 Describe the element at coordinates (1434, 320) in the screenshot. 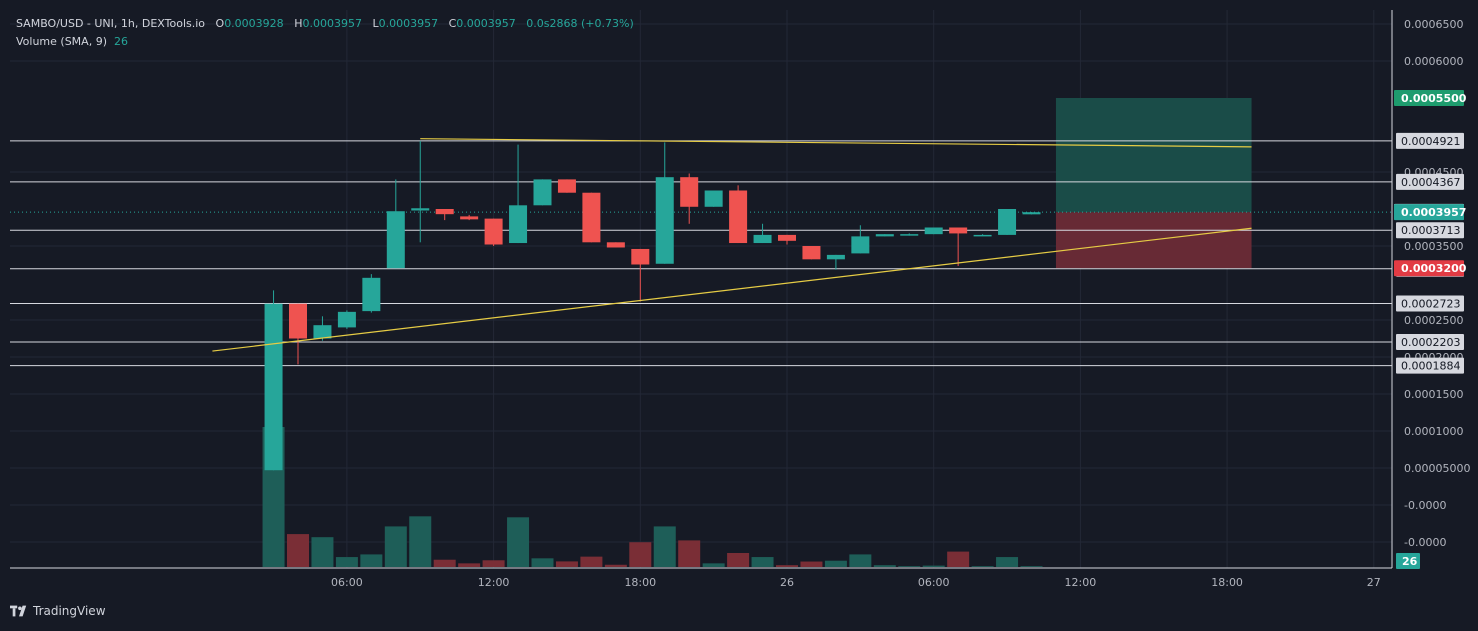

I see `price-tick-label: 0.0002500` at that location.